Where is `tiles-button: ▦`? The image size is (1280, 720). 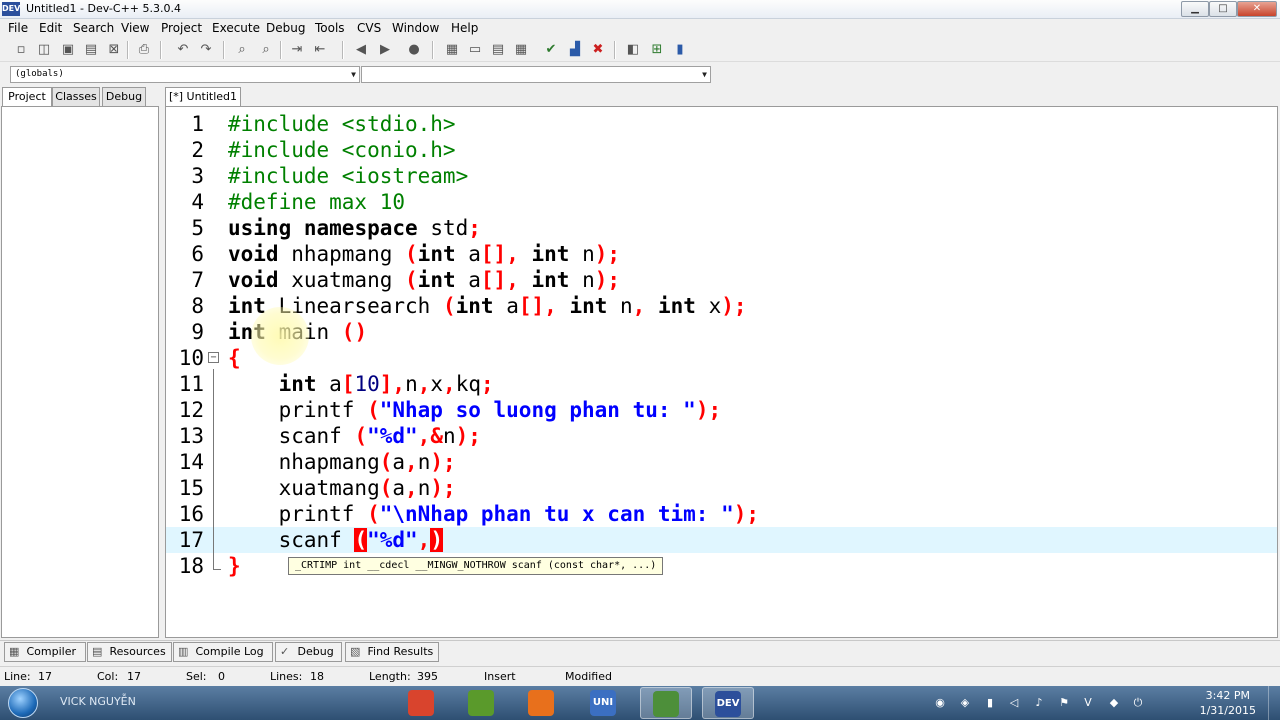 tiles-button: ▦ is located at coordinates (521, 50).